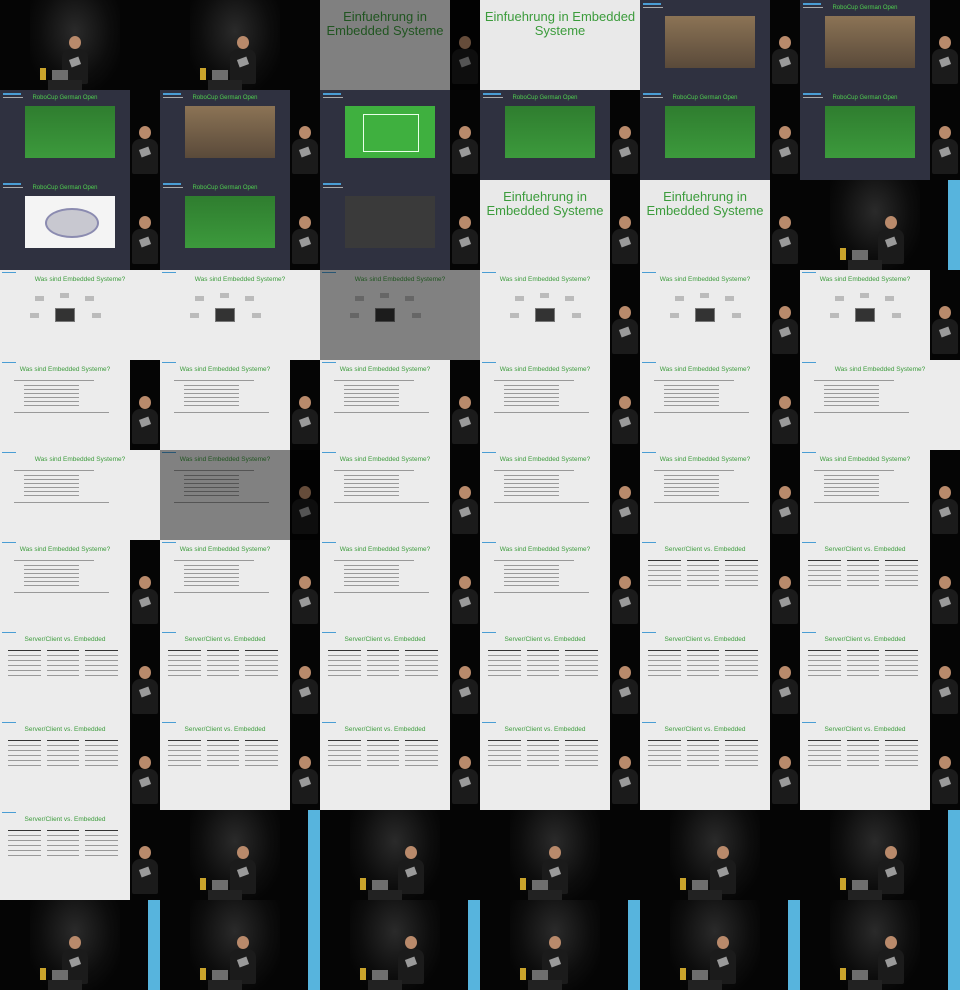 This screenshot has height=990, width=960. What do you see at coordinates (870, 42) in the screenshot?
I see `slide-photo` at bounding box center [870, 42].